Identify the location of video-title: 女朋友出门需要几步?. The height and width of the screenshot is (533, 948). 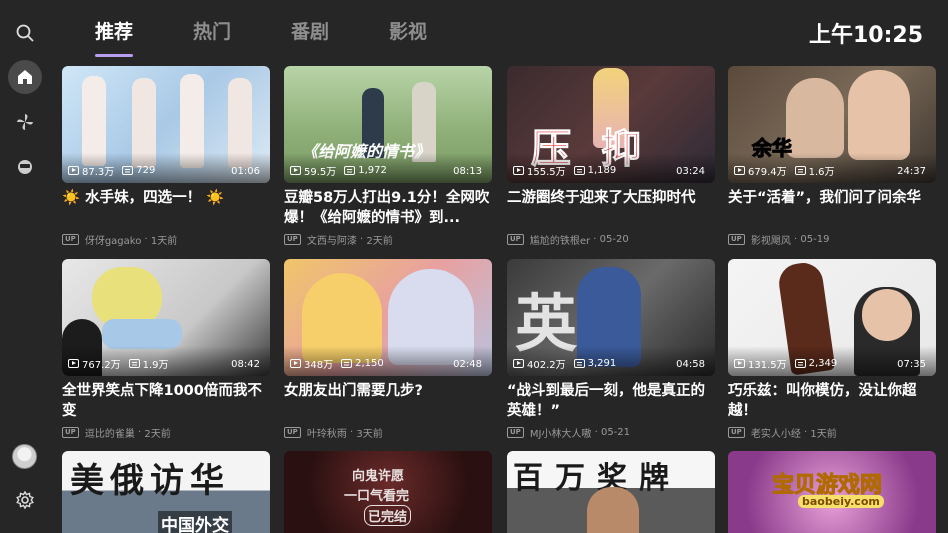
(353, 391).